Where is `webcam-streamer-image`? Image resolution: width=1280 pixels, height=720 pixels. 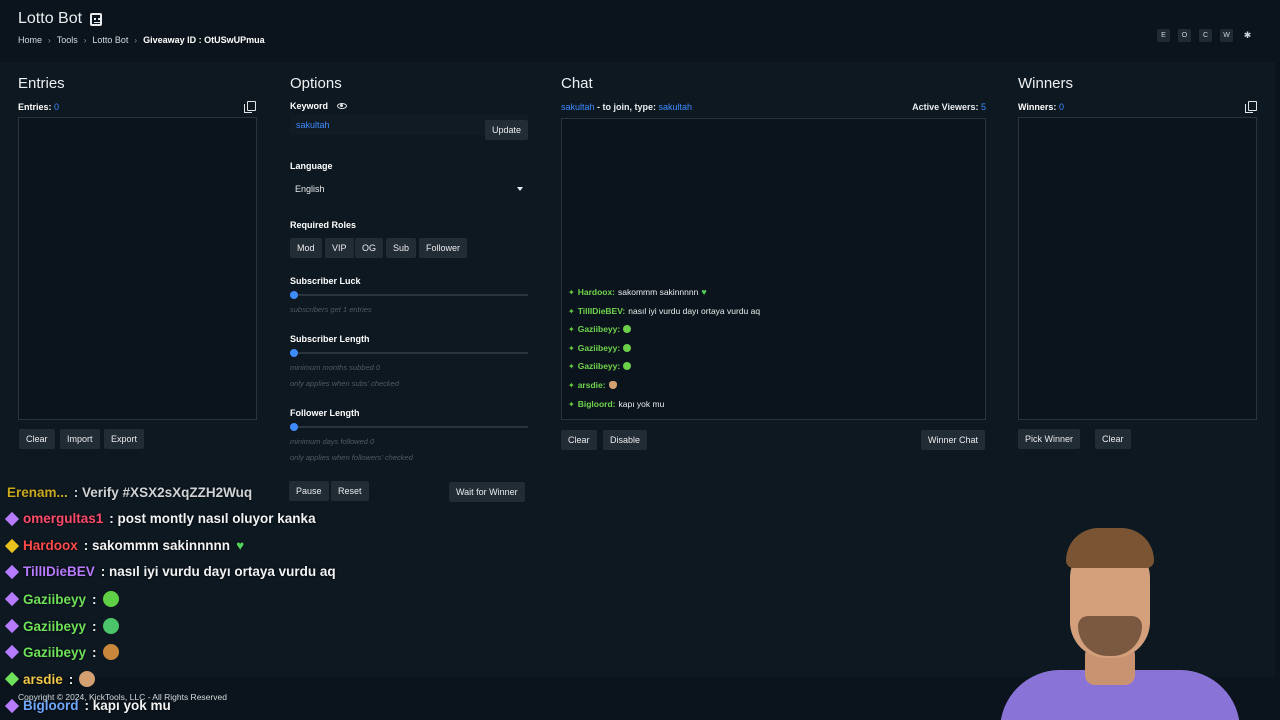 webcam-streamer-image is located at coordinates (1110, 620).